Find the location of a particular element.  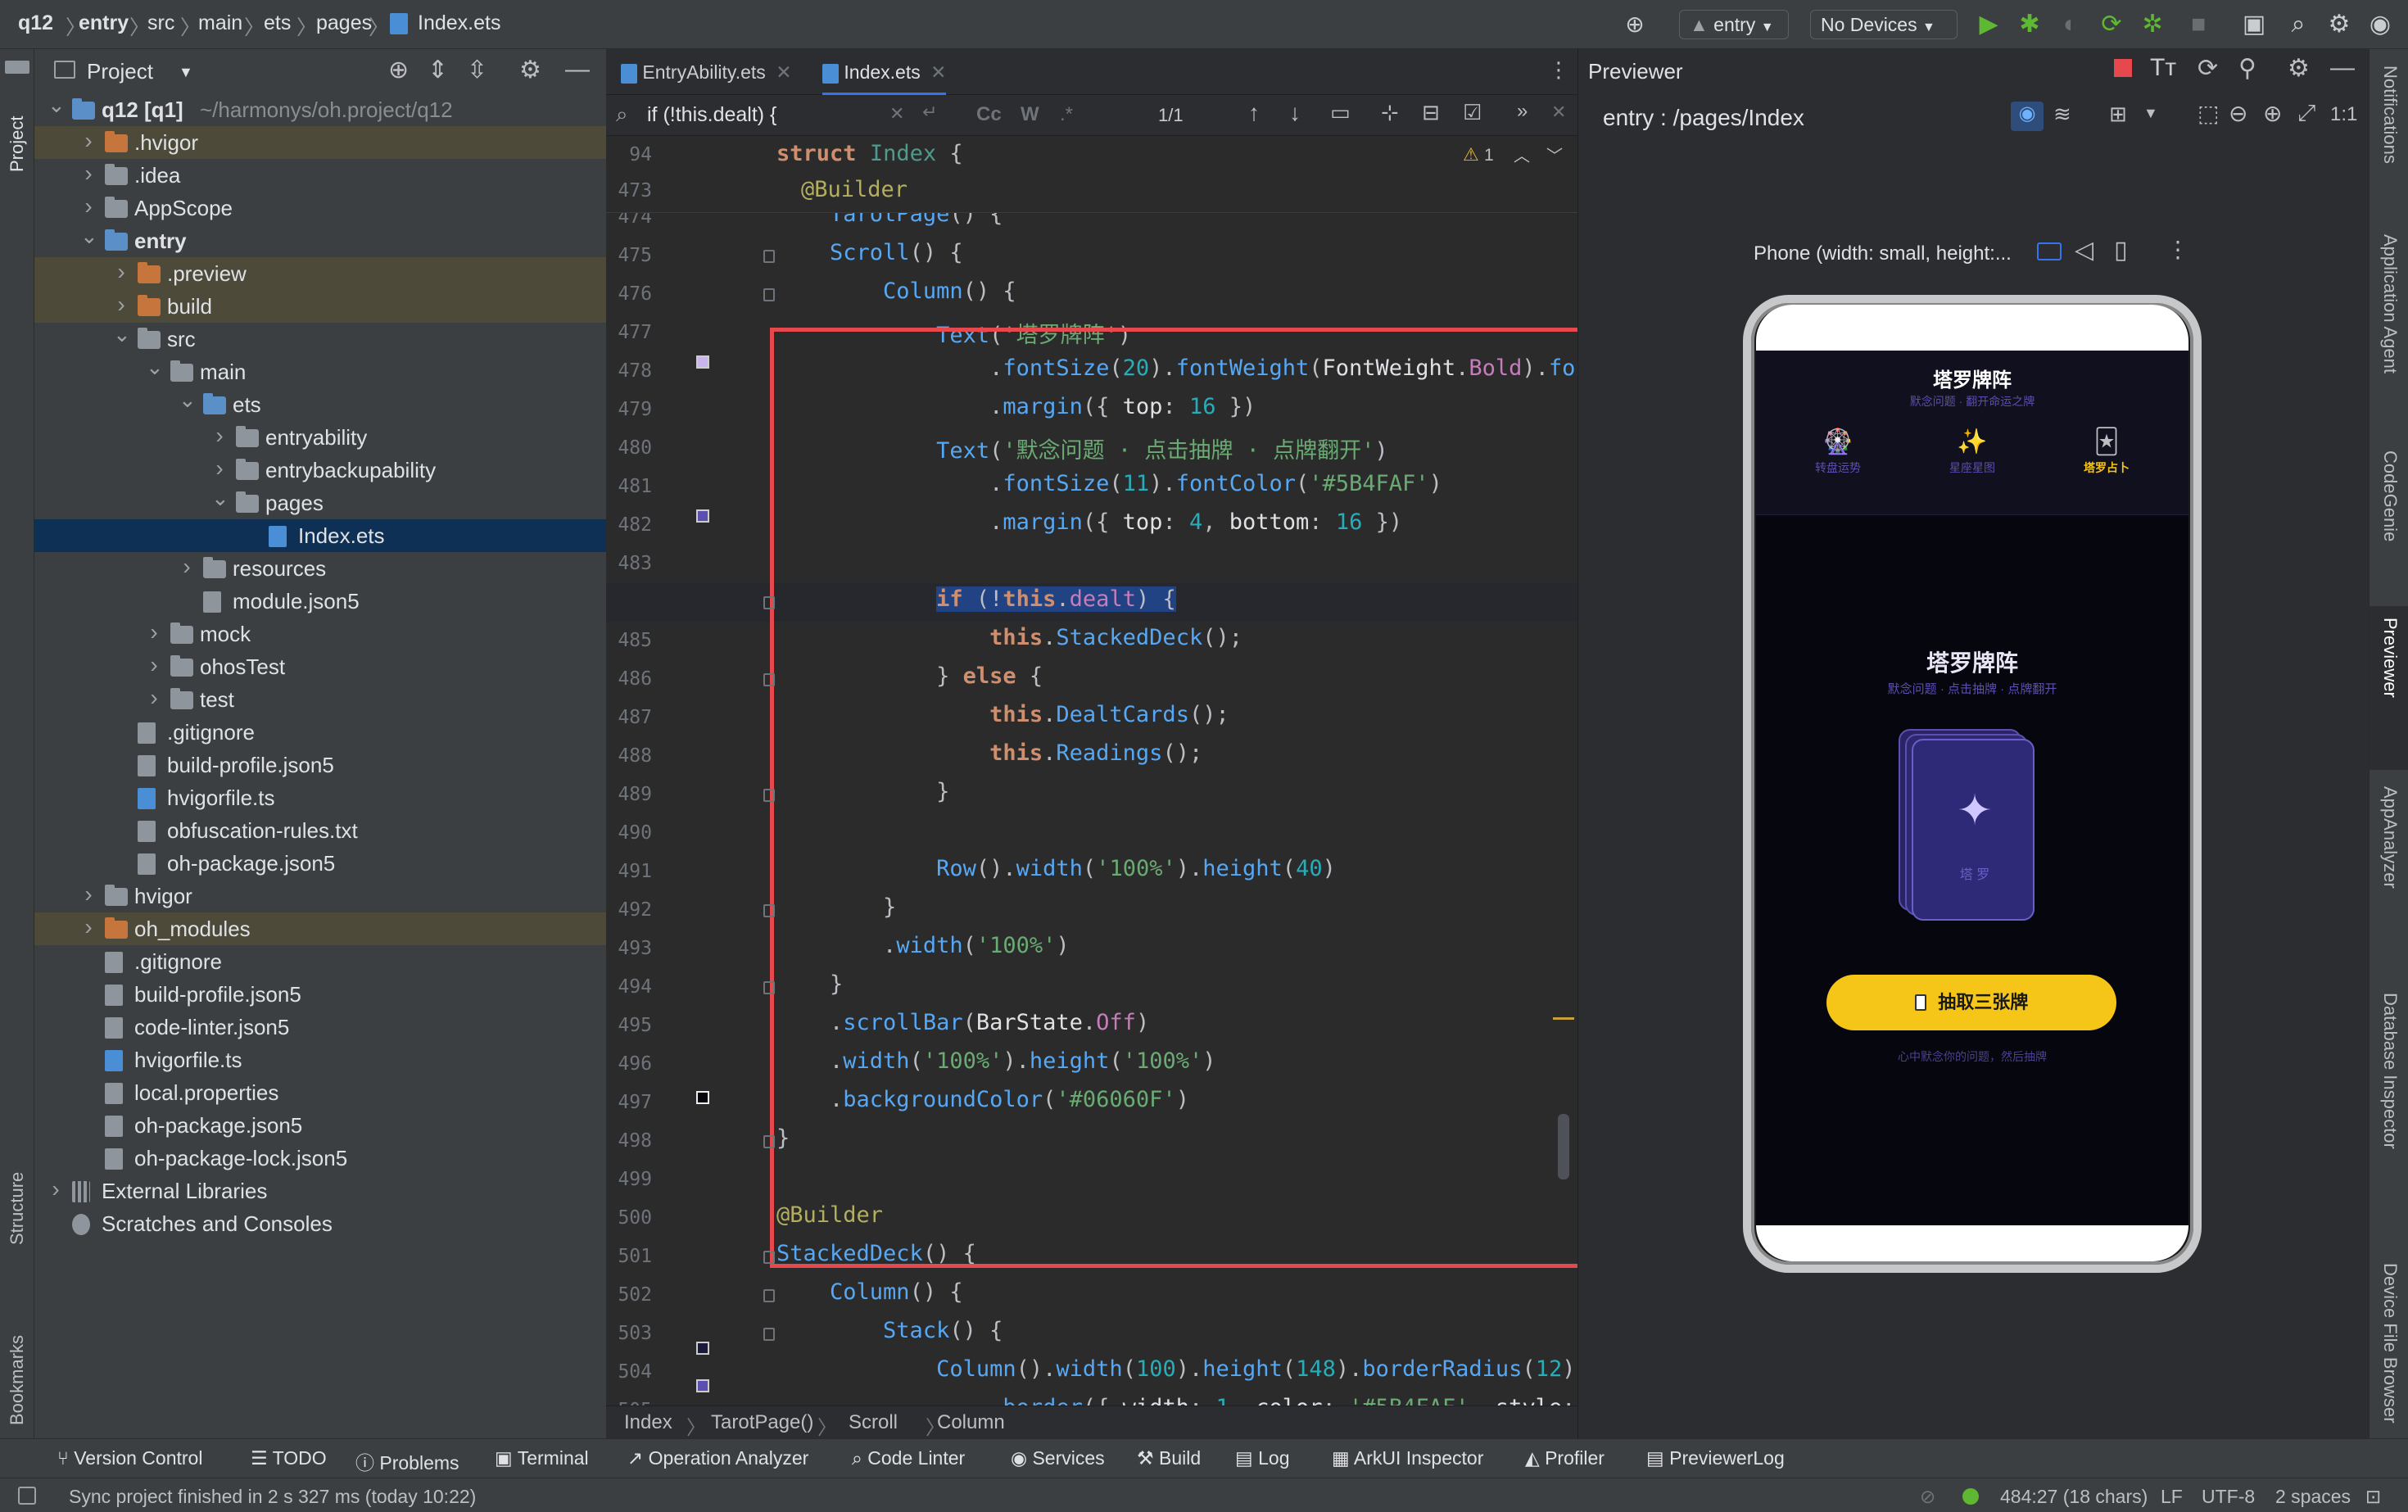

remove-occurrence-icon: ⊟ is located at coordinates (1431, 113).